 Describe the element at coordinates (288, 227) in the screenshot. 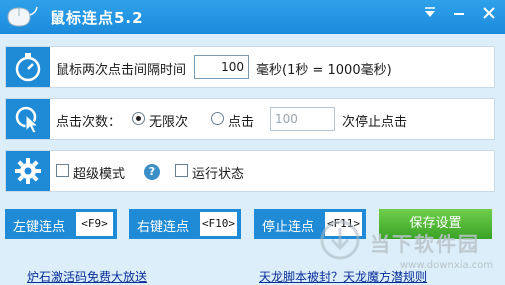

I see `stop-click-label: 停止连点` at that location.